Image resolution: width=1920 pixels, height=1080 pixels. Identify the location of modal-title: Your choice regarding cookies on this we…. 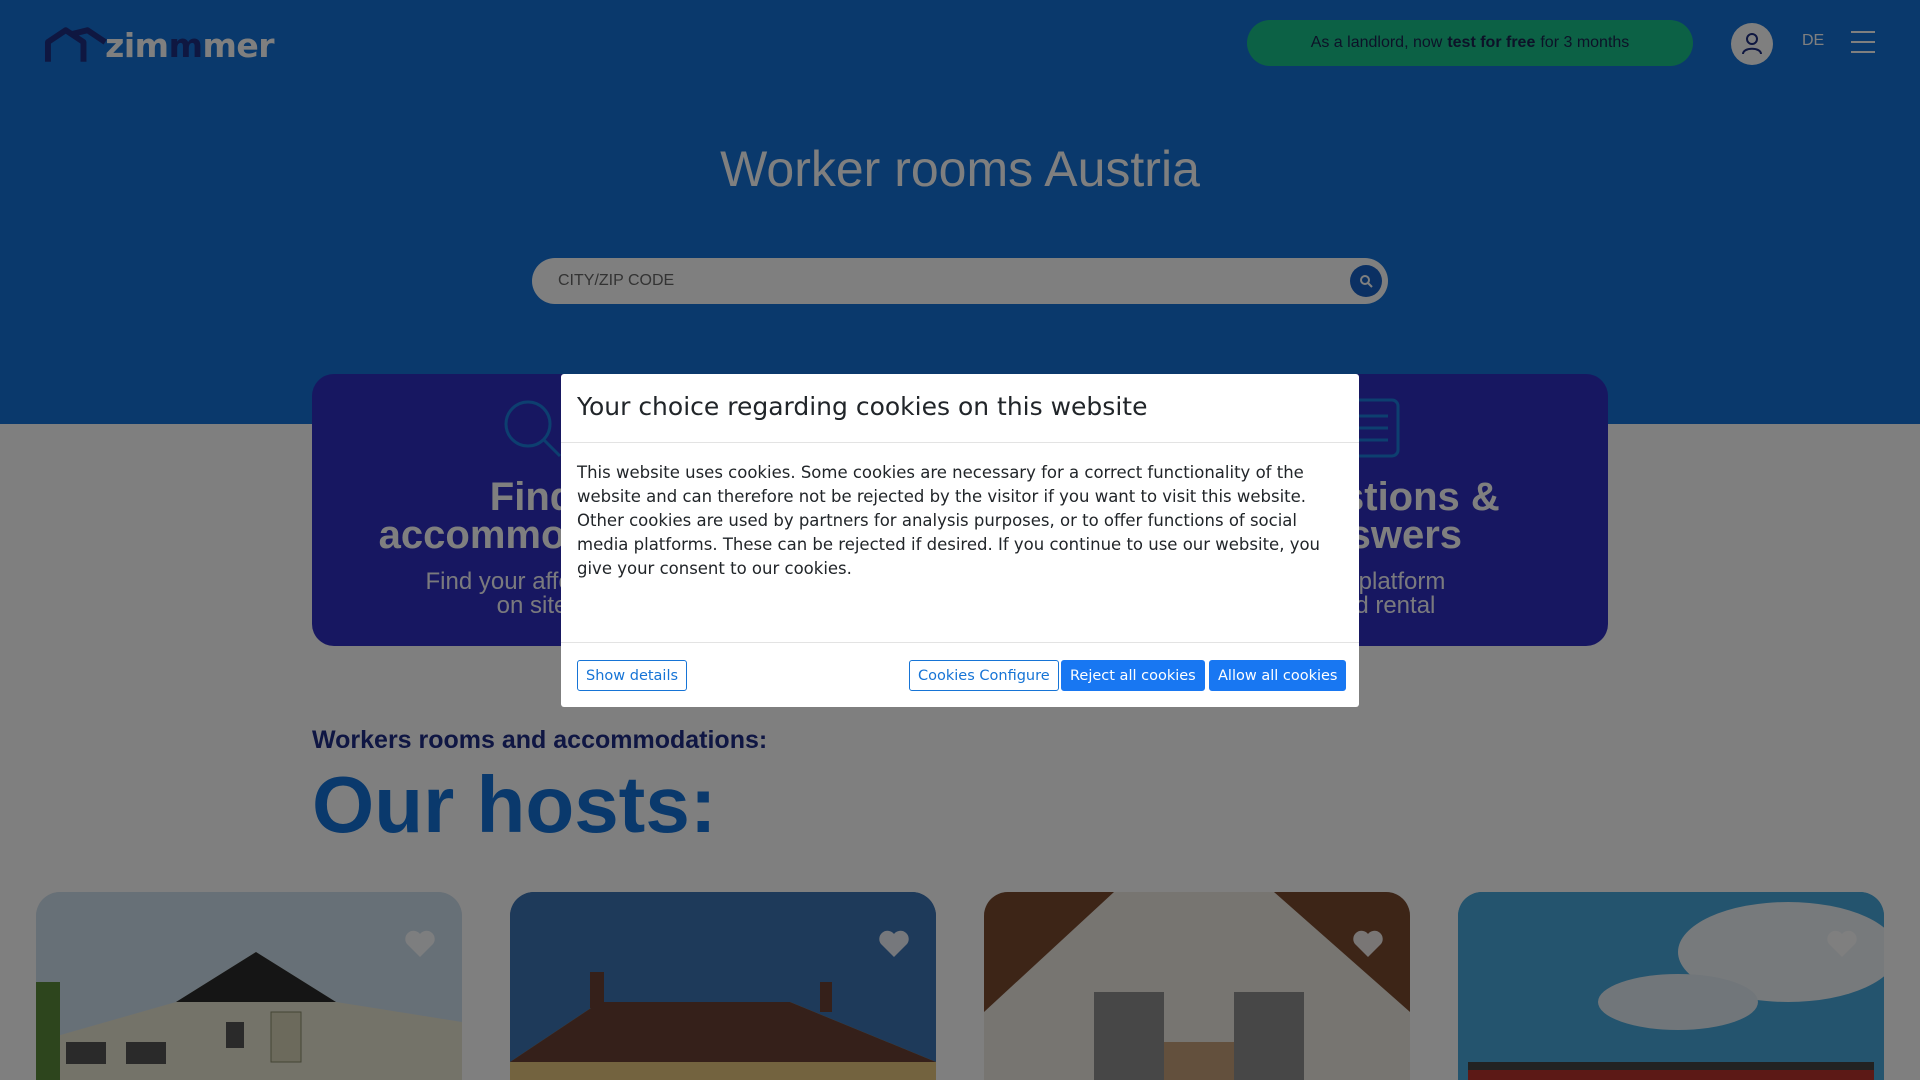
(862, 406).